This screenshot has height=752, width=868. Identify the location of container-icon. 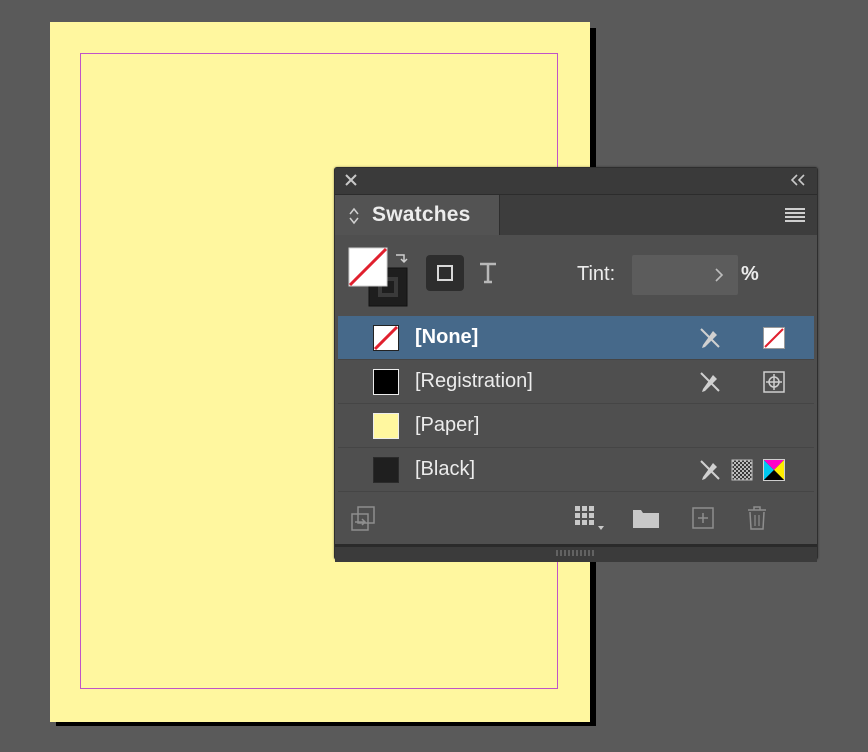
(445, 273).